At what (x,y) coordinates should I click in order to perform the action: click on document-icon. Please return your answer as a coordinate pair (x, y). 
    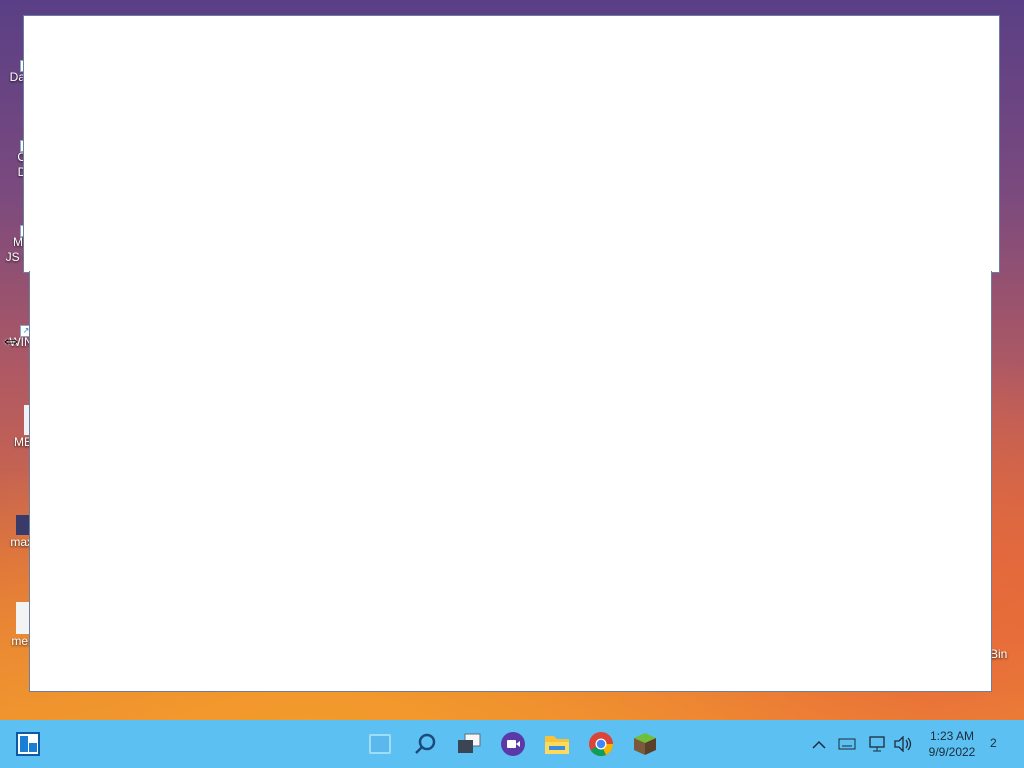
    Looking at the image, I should click on (23, 618).